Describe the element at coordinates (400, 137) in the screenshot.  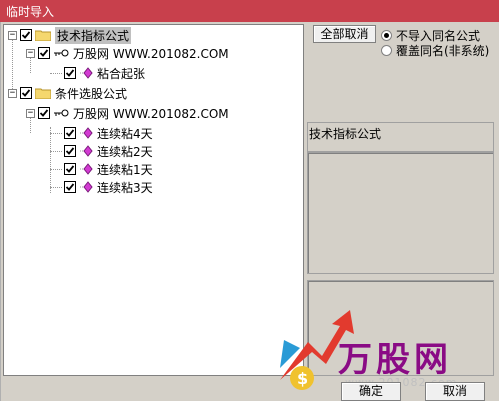
I see `info-type-panel: 技术指标公式` at that location.